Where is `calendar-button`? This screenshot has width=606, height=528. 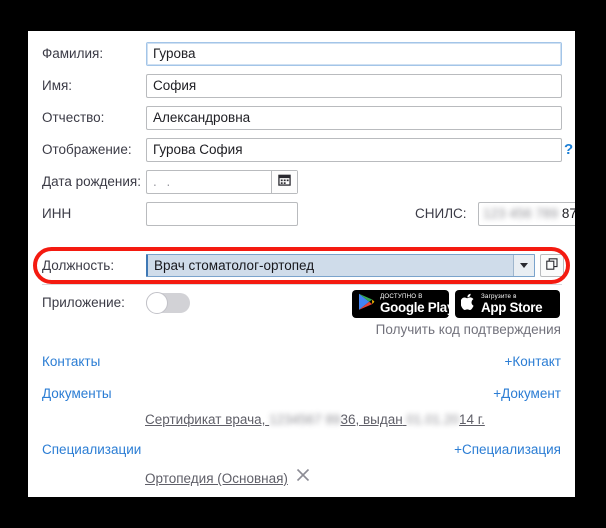
calendar-button is located at coordinates (284, 182).